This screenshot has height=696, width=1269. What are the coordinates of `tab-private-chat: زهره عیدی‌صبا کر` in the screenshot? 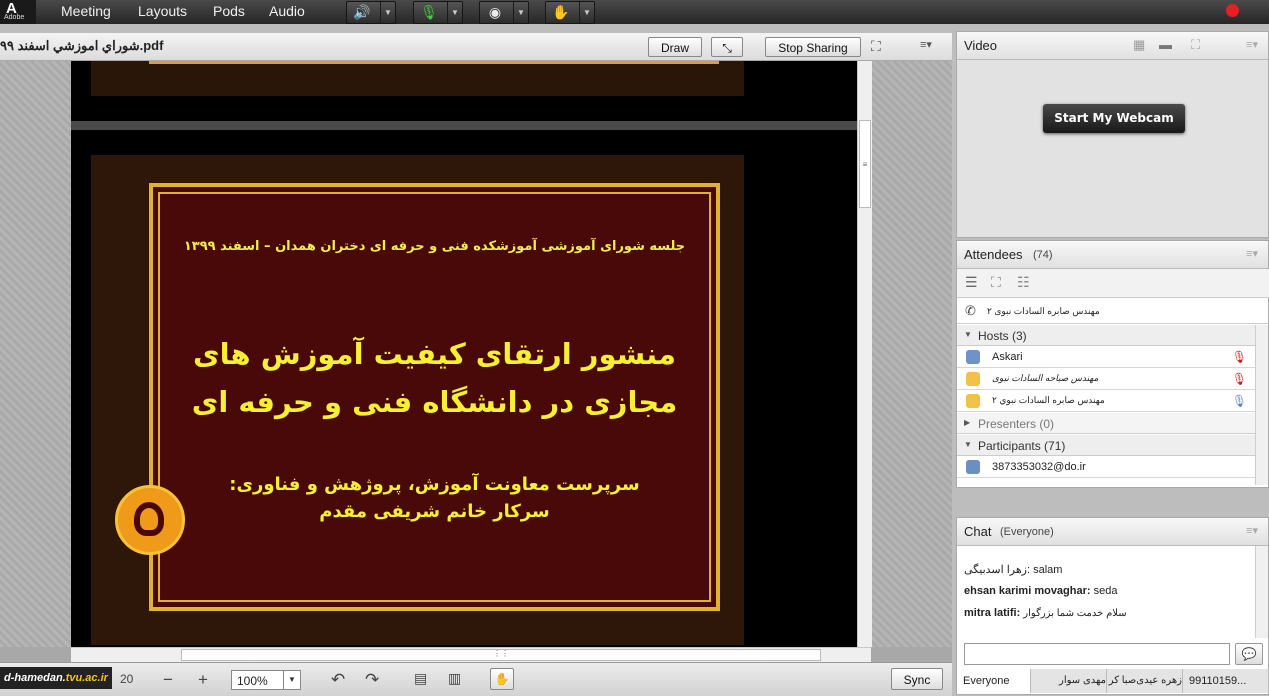 It's located at (1145, 681).